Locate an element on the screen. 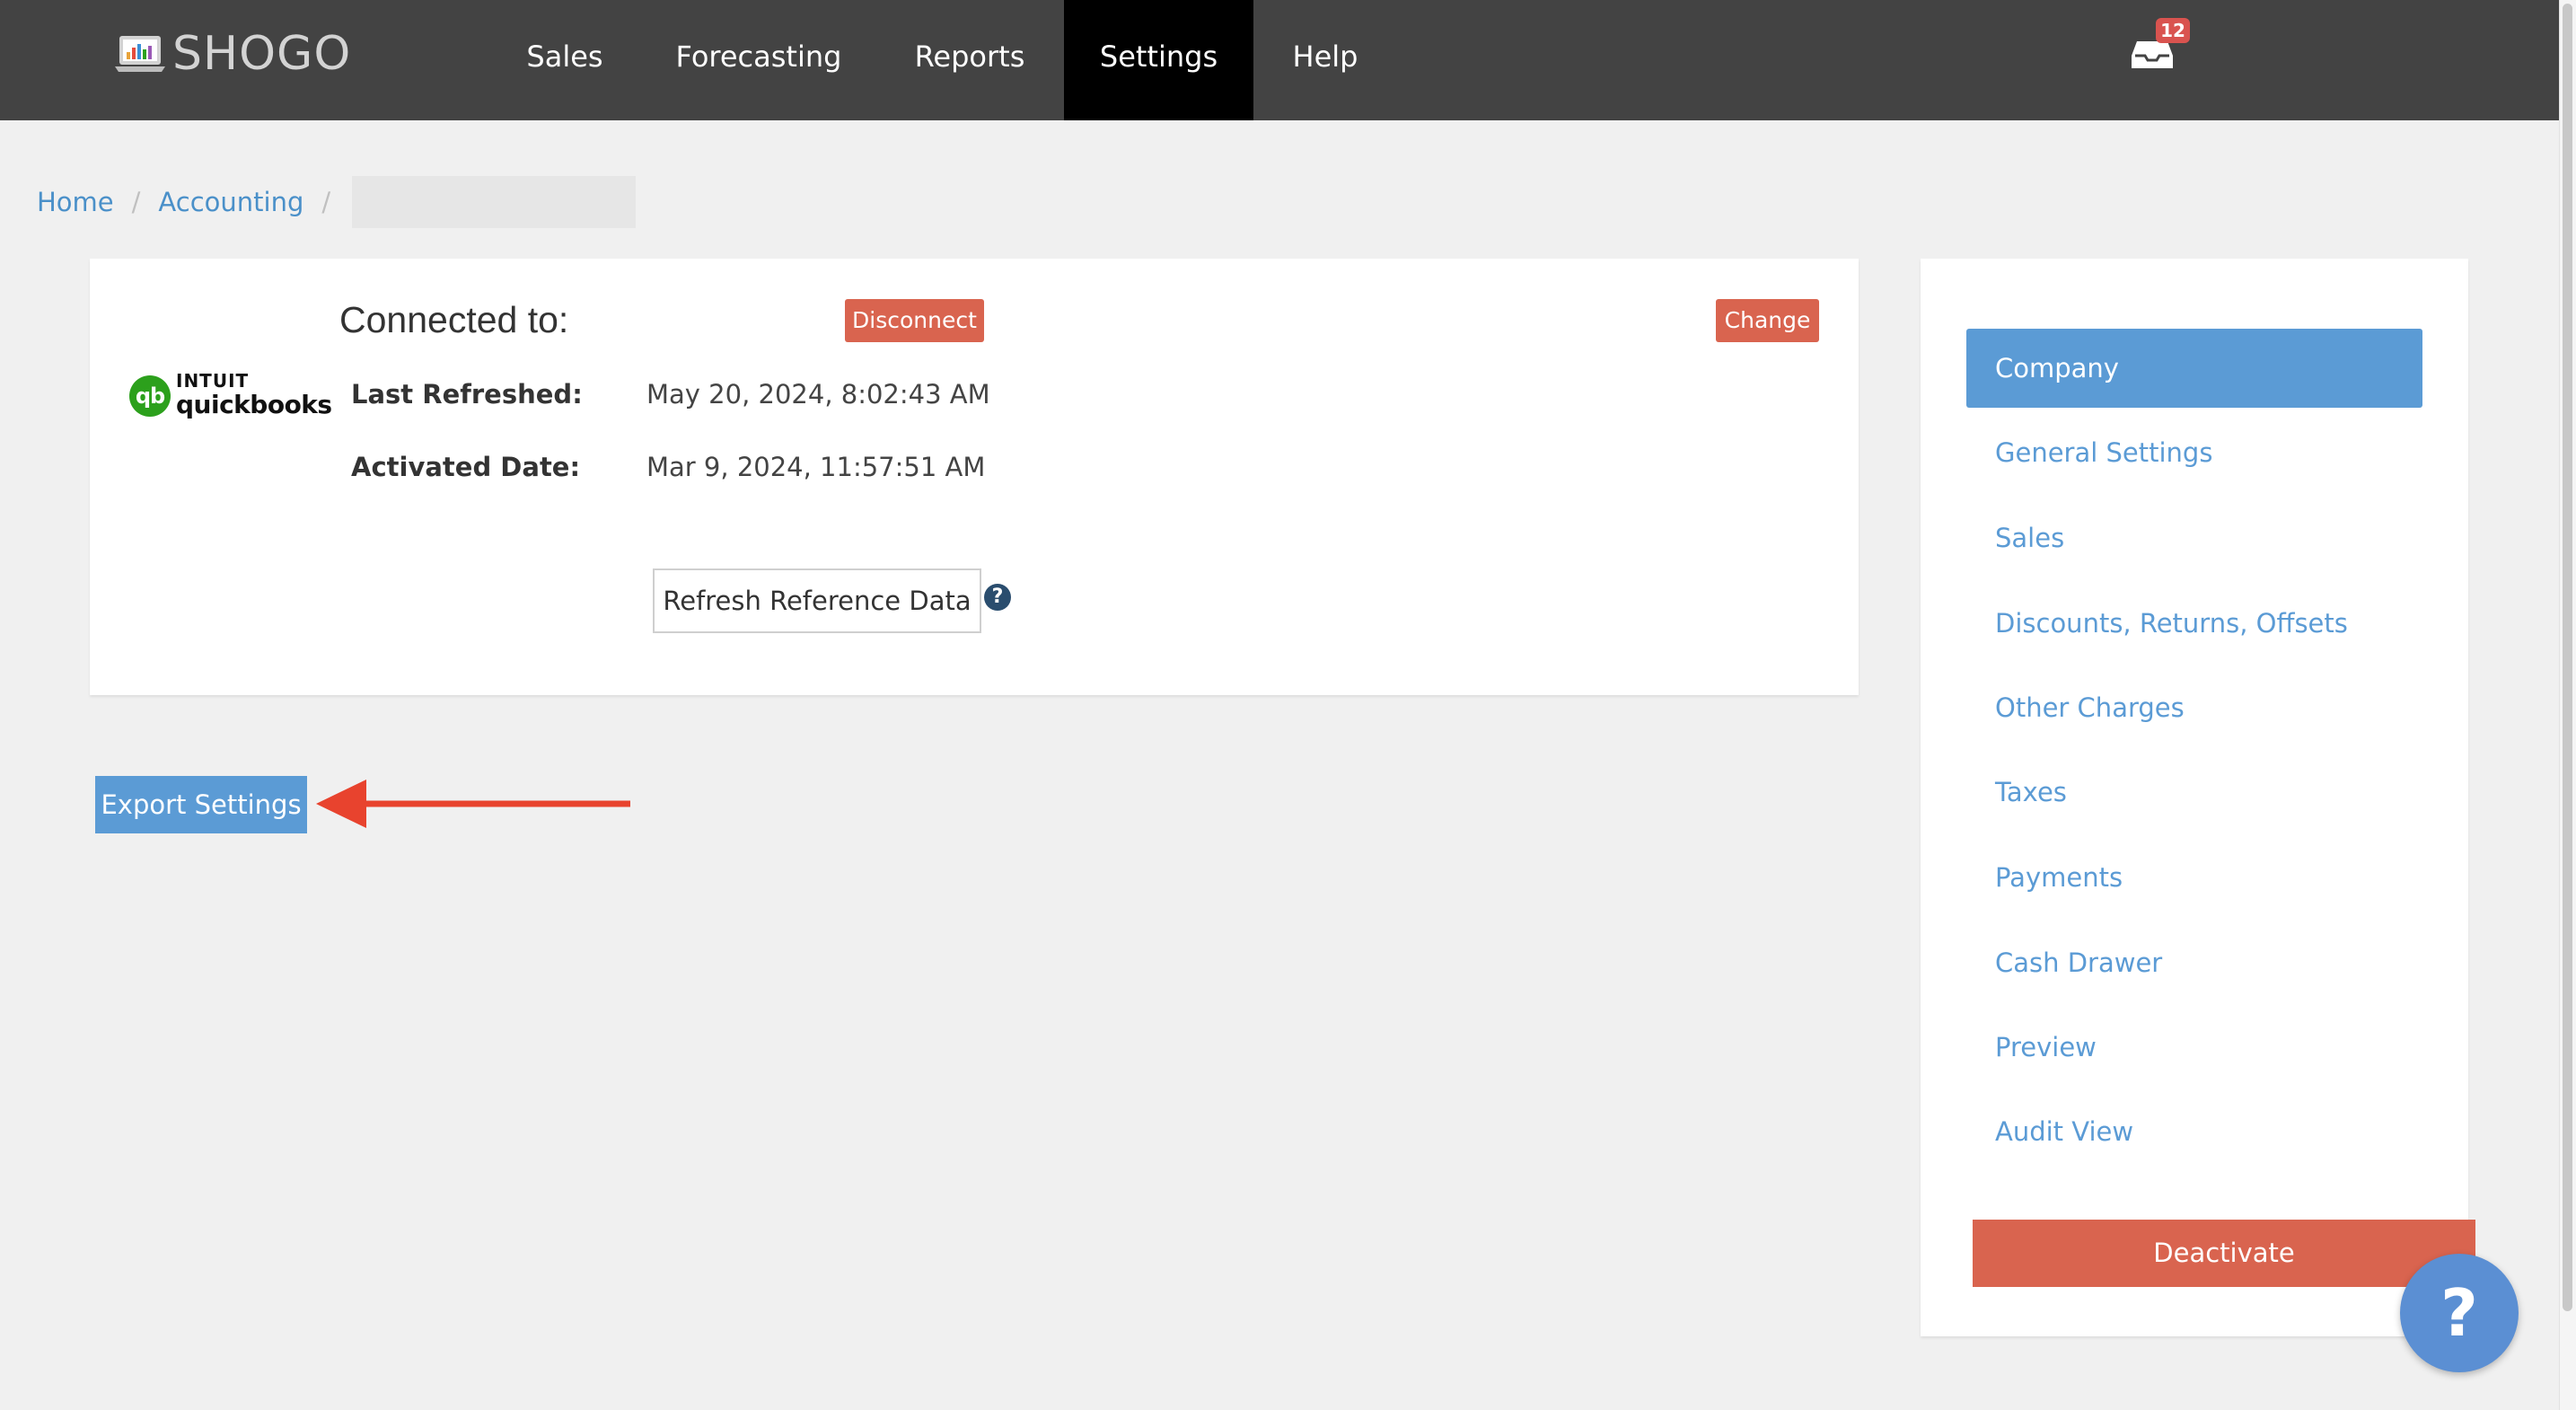 The height and width of the screenshot is (1410, 2576). sidebar-item-label: Sales is located at coordinates (2030, 538).